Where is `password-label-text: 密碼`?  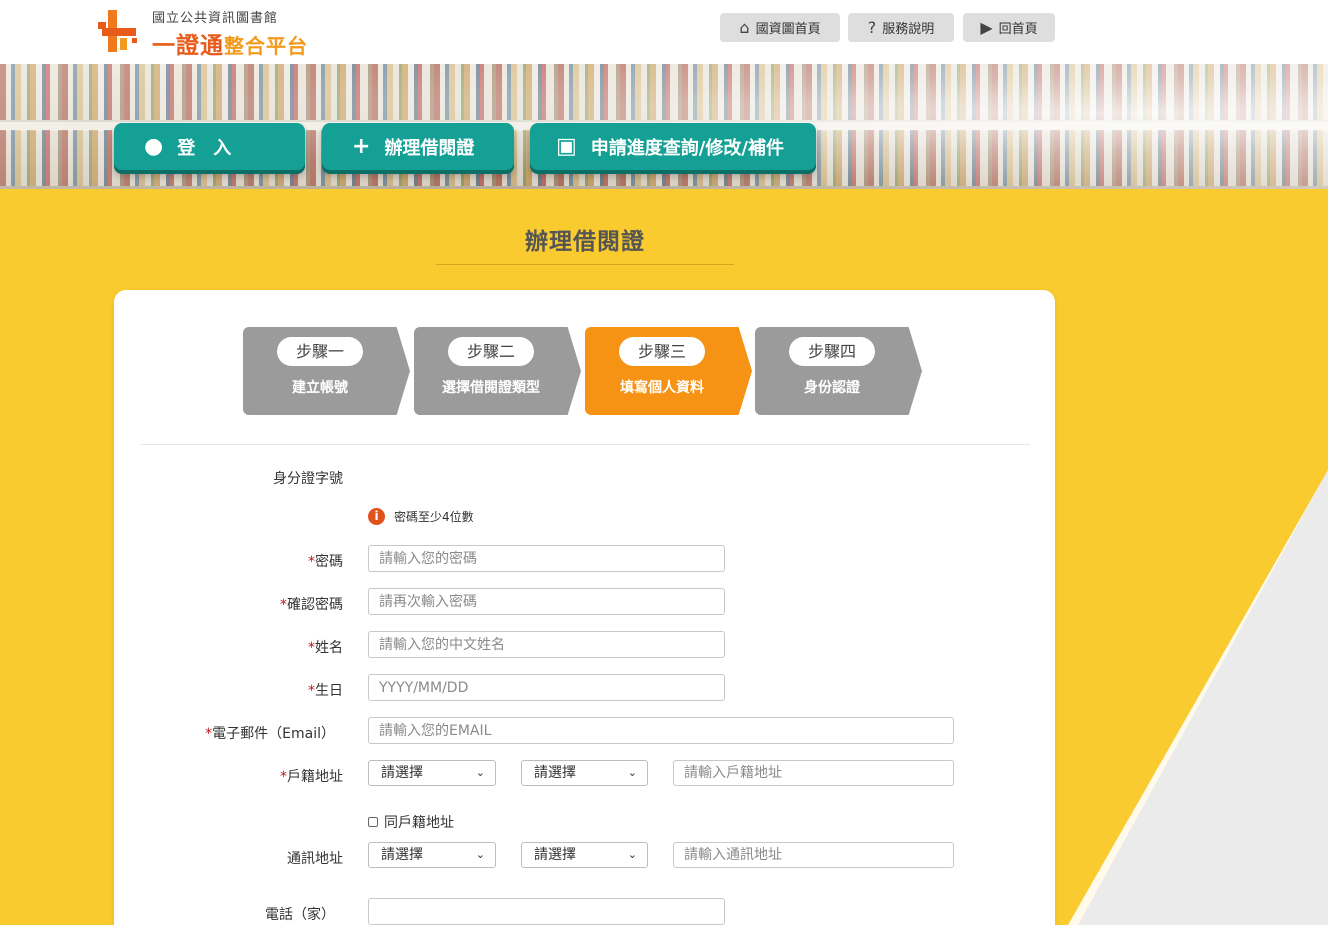 password-label-text: 密碼 is located at coordinates (329, 562).